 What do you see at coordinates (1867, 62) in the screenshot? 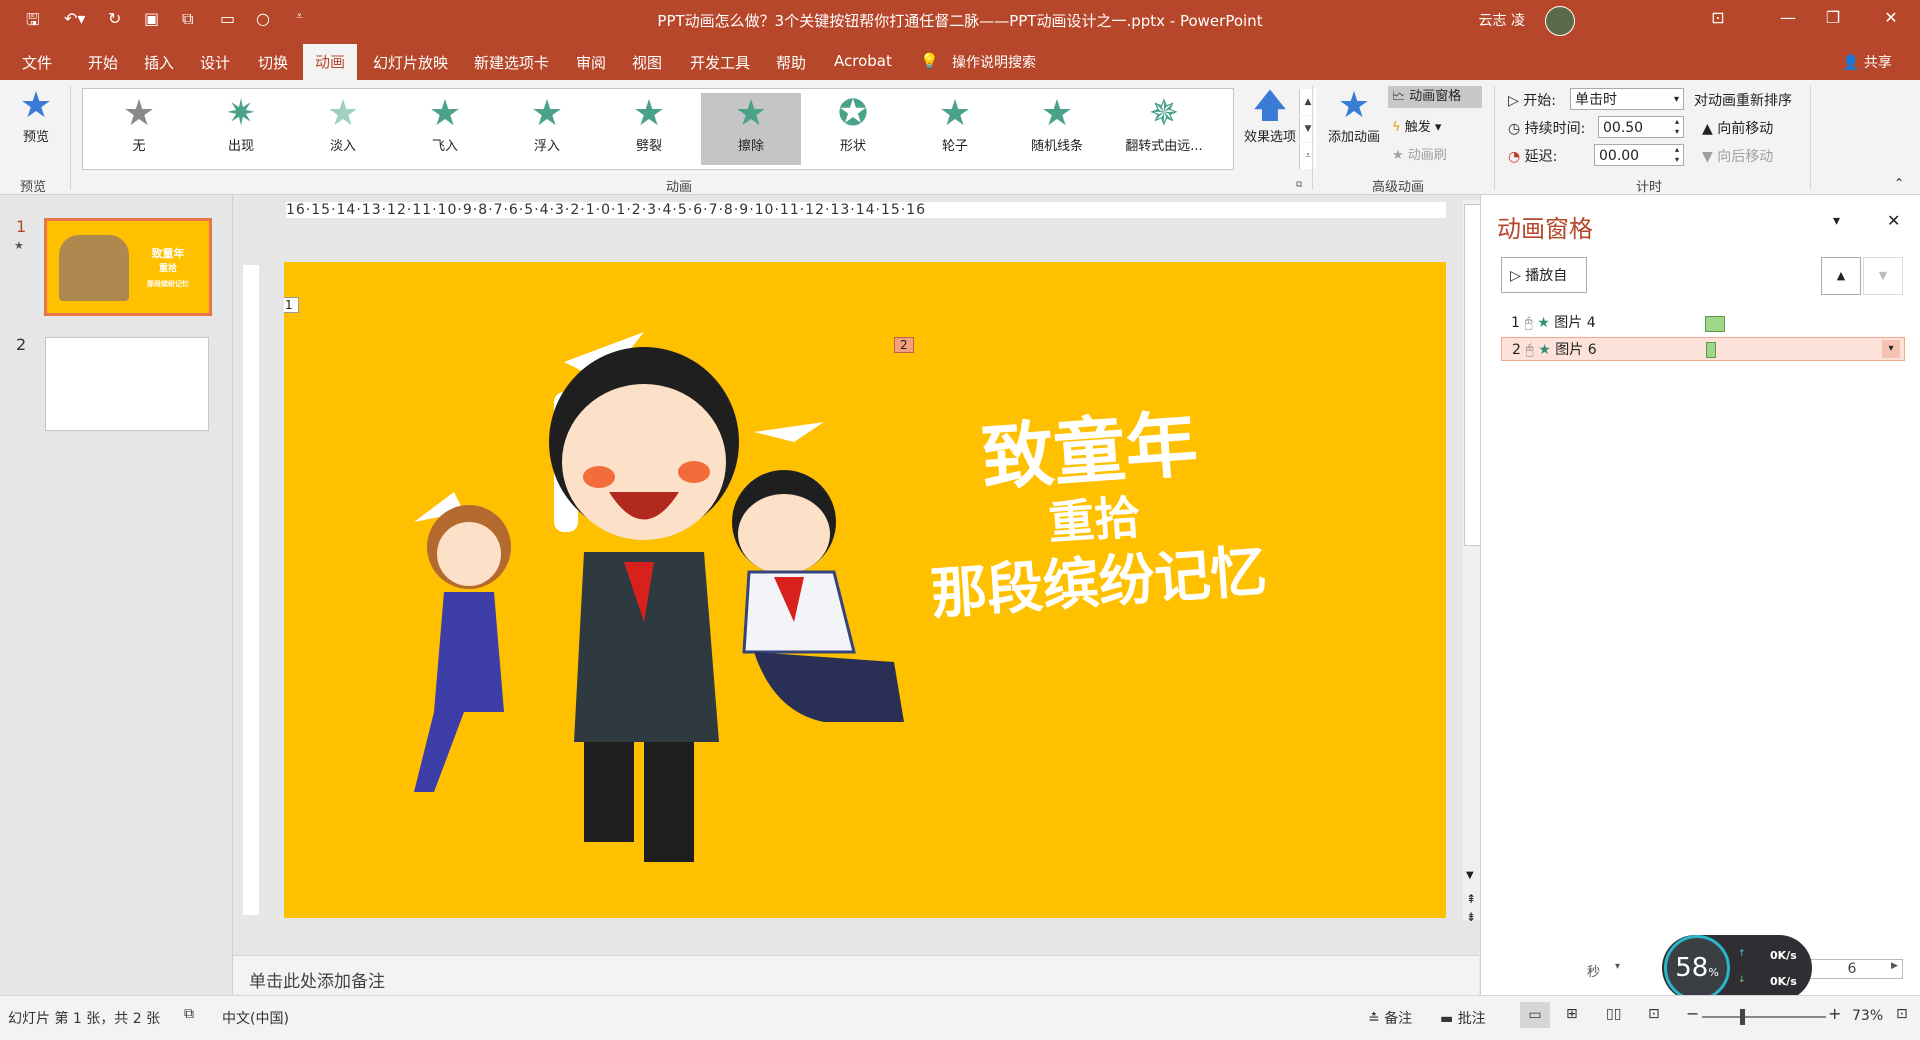
I see `share-button: 👤 共享` at bounding box center [1867, 62].